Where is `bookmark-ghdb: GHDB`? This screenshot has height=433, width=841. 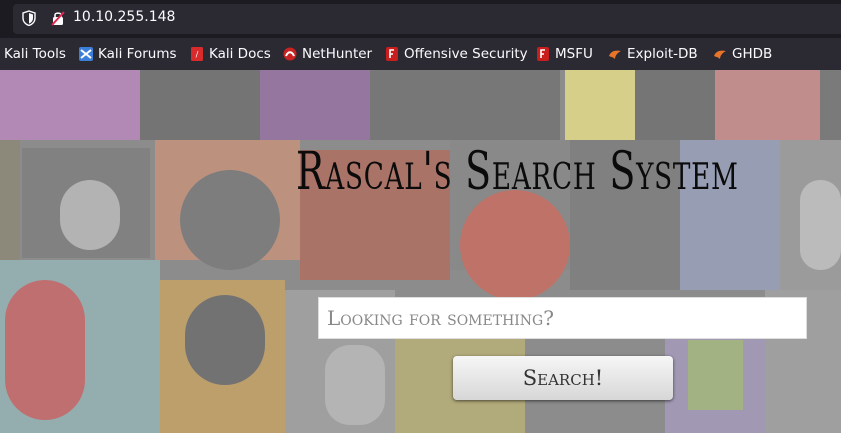
bookmark-ghdb: GHDB is located at coordinates (742, 54).